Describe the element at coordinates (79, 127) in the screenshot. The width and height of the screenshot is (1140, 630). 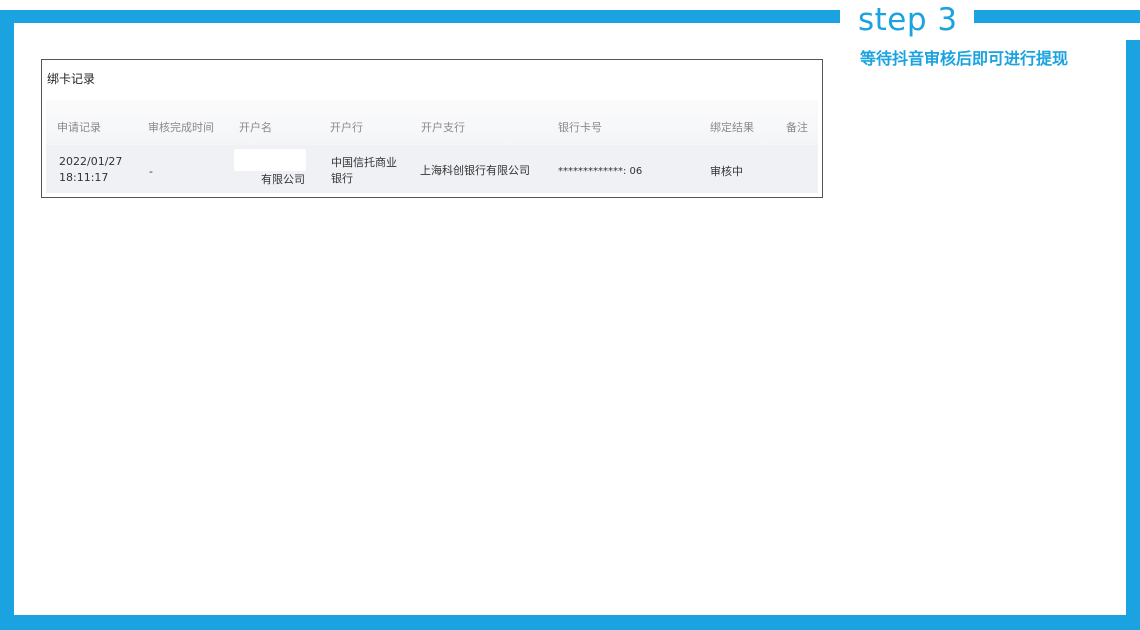
I see `col-apply-record: 申请记录` at that location.